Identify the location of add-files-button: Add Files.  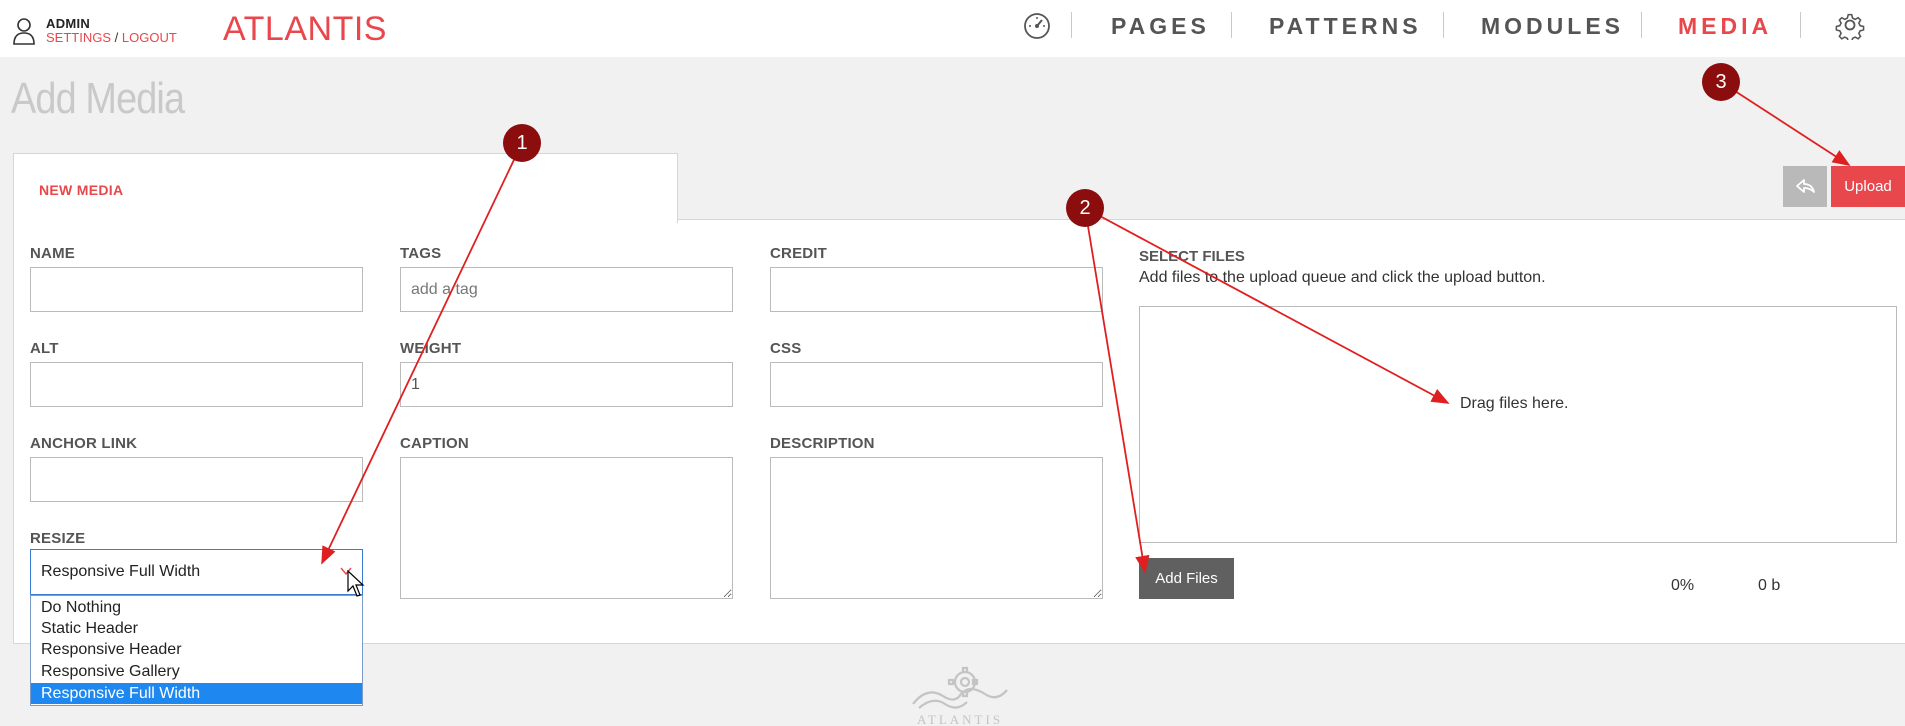
(1186, 578).